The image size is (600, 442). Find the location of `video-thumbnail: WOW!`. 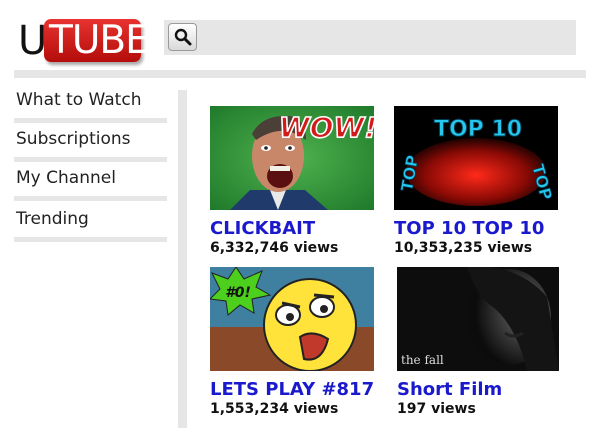

video-thumbnail: WOW! is located at coordinates (292, 158).